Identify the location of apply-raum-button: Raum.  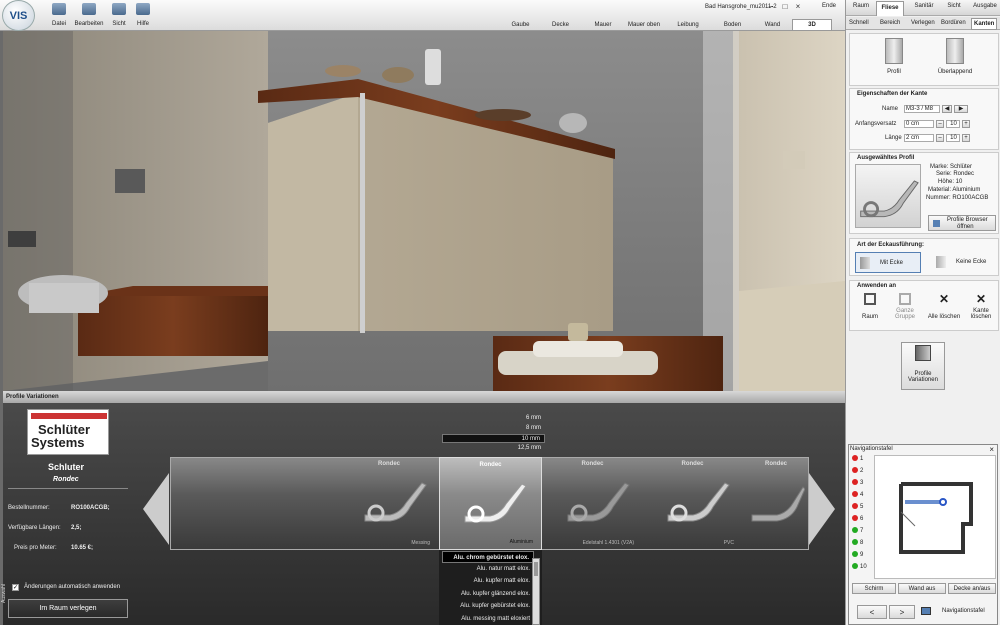
(870, 311).